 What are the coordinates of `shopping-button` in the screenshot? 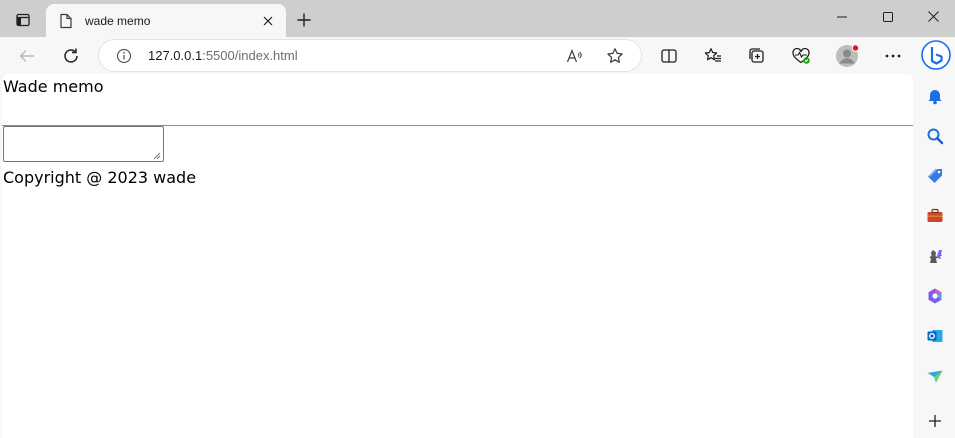 It's located at (935, 176).